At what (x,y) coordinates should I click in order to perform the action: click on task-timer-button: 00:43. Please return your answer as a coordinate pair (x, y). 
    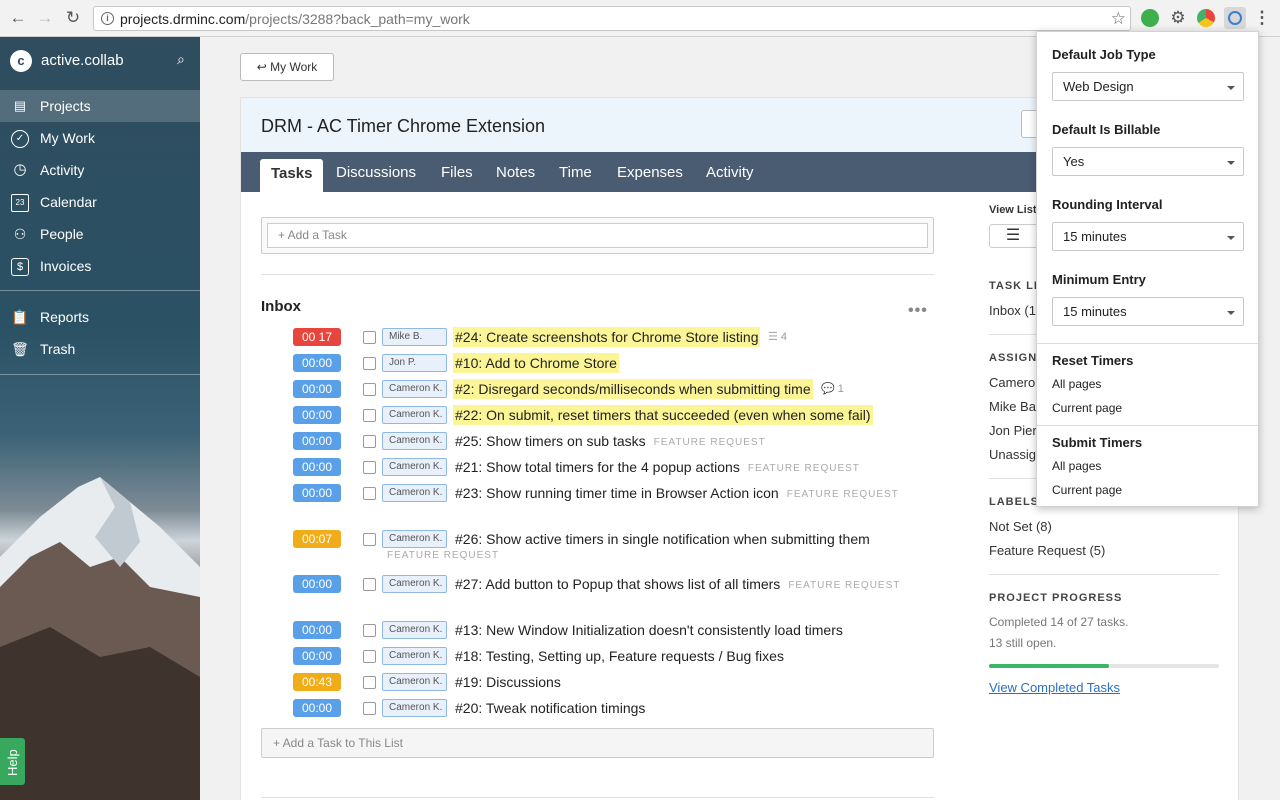
    Looking at the image, I should click on (317, 682).